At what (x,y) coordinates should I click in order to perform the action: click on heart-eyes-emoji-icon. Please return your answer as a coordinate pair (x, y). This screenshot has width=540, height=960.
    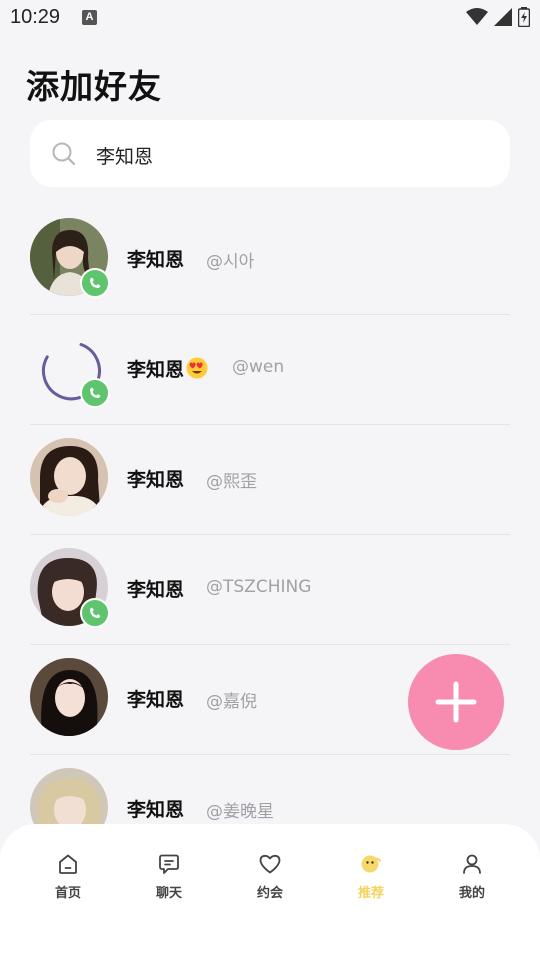
    Looking at the image, I should click on (197, 368).